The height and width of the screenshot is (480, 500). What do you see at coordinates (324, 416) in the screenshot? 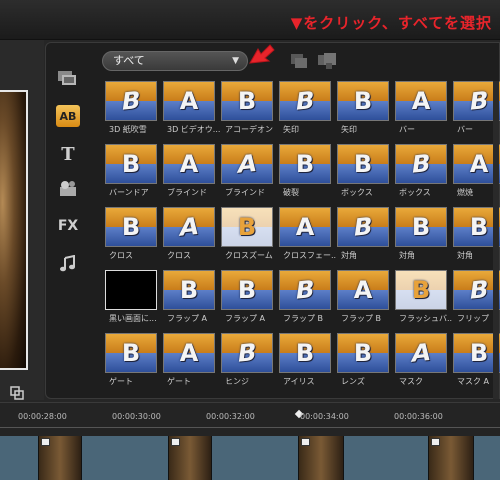
I see `timecode-label: 00:00:34:00` at bounding box center [324, 416].